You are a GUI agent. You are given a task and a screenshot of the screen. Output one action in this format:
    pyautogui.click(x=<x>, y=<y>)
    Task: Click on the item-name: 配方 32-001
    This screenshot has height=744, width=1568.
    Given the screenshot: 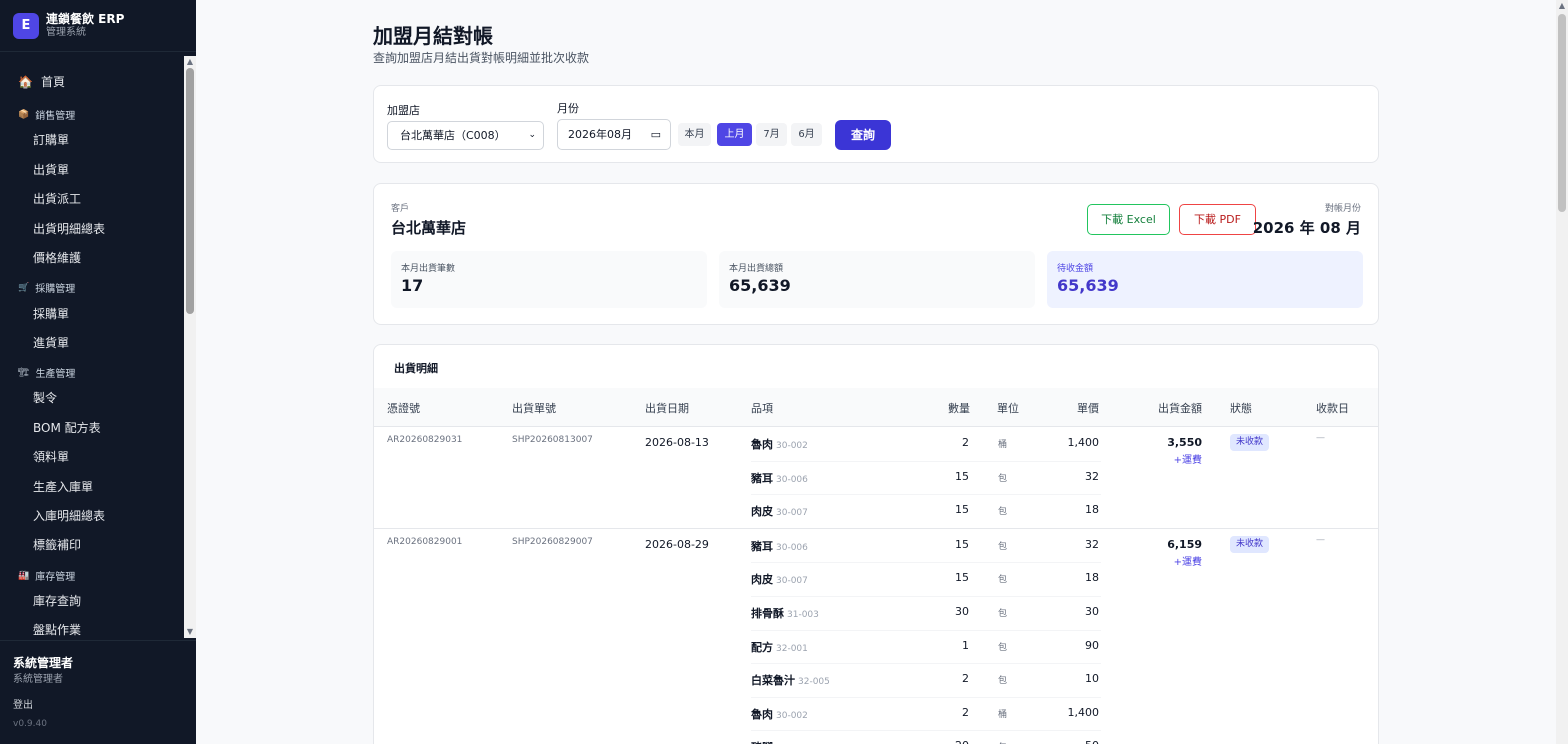 What is the action you would take?
    pyautogui.click(x=779, y=647)
    